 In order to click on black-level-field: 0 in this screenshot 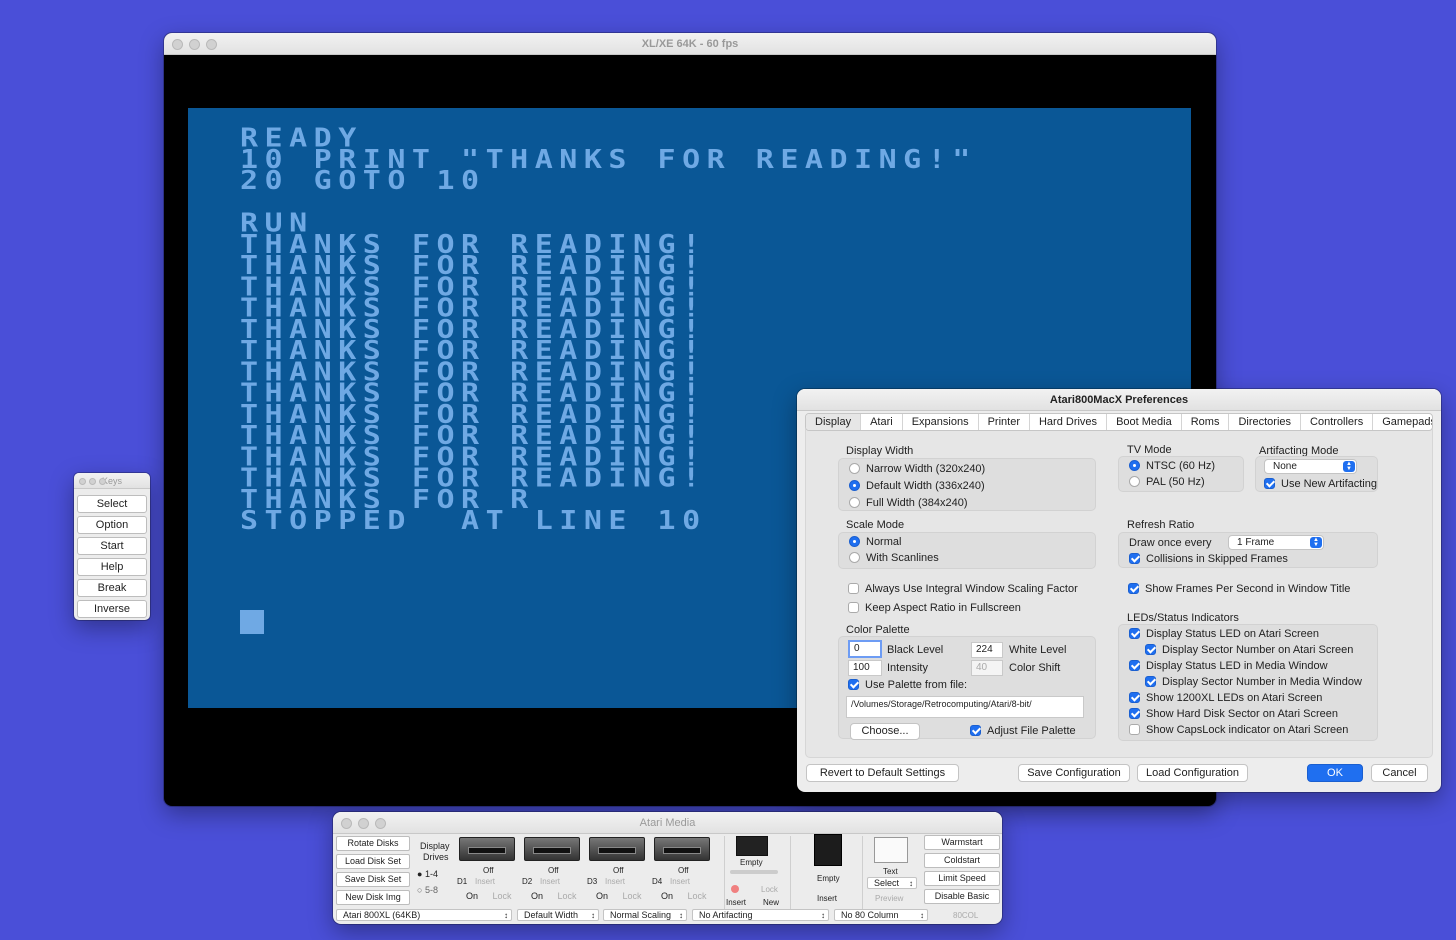, I will do `click(865, 649)`.